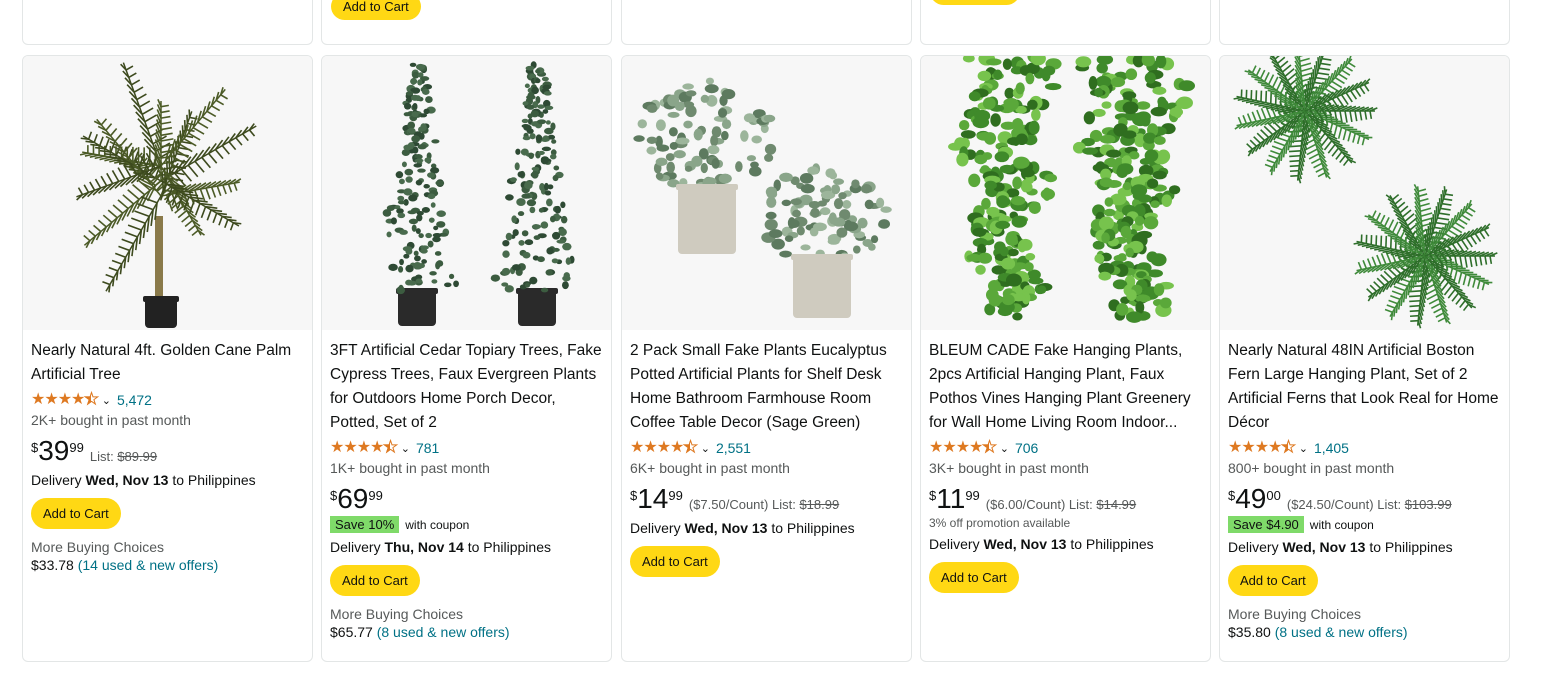  What do you see at coordinates (1331, 448) in the screenshot?
I see `rating-count-link: 1,405` at bounding box center [1331, 448].